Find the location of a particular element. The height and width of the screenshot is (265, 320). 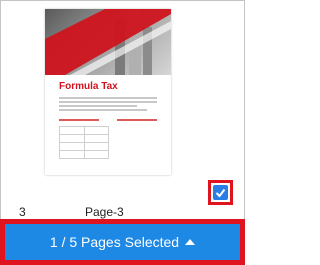

page-number: 3 is located at coordinates (22, 212).